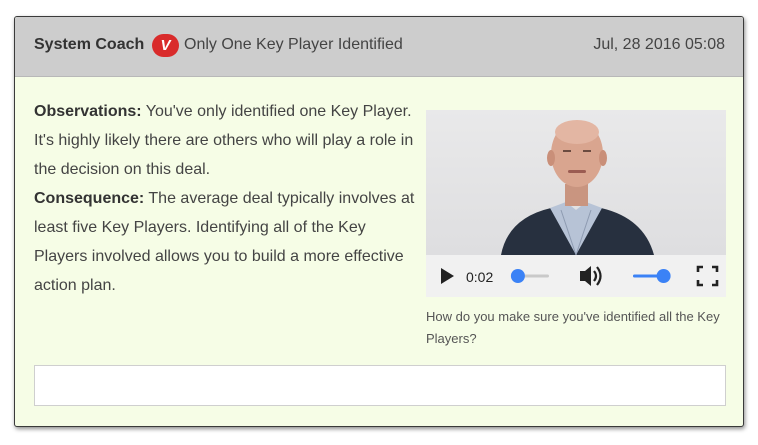 The width and height of the screenshot is (758, 445). Describe the element at coordinates (89, 198) in the screenshot. I see `consequence-label: Consequence:` at that location.